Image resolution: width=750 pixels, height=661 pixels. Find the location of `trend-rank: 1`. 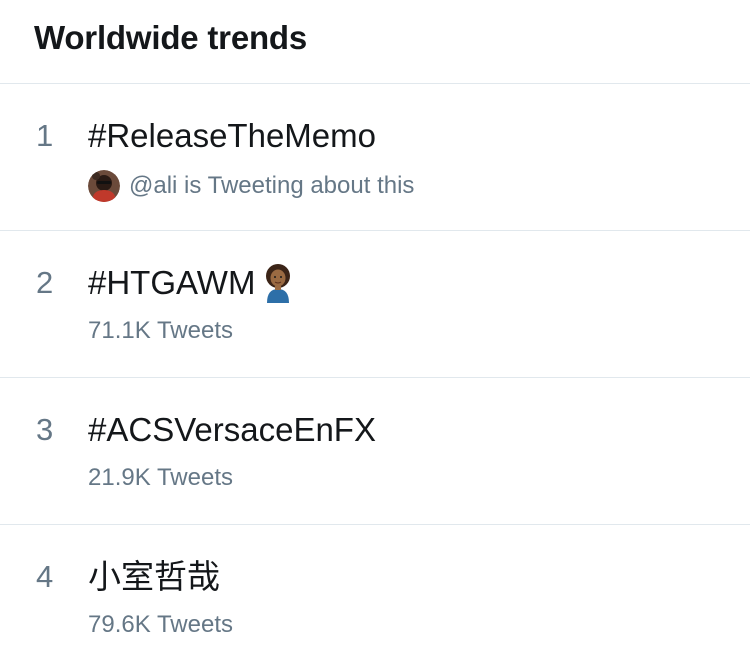

trend-rank: 1 is located at coordinates (45, 135).